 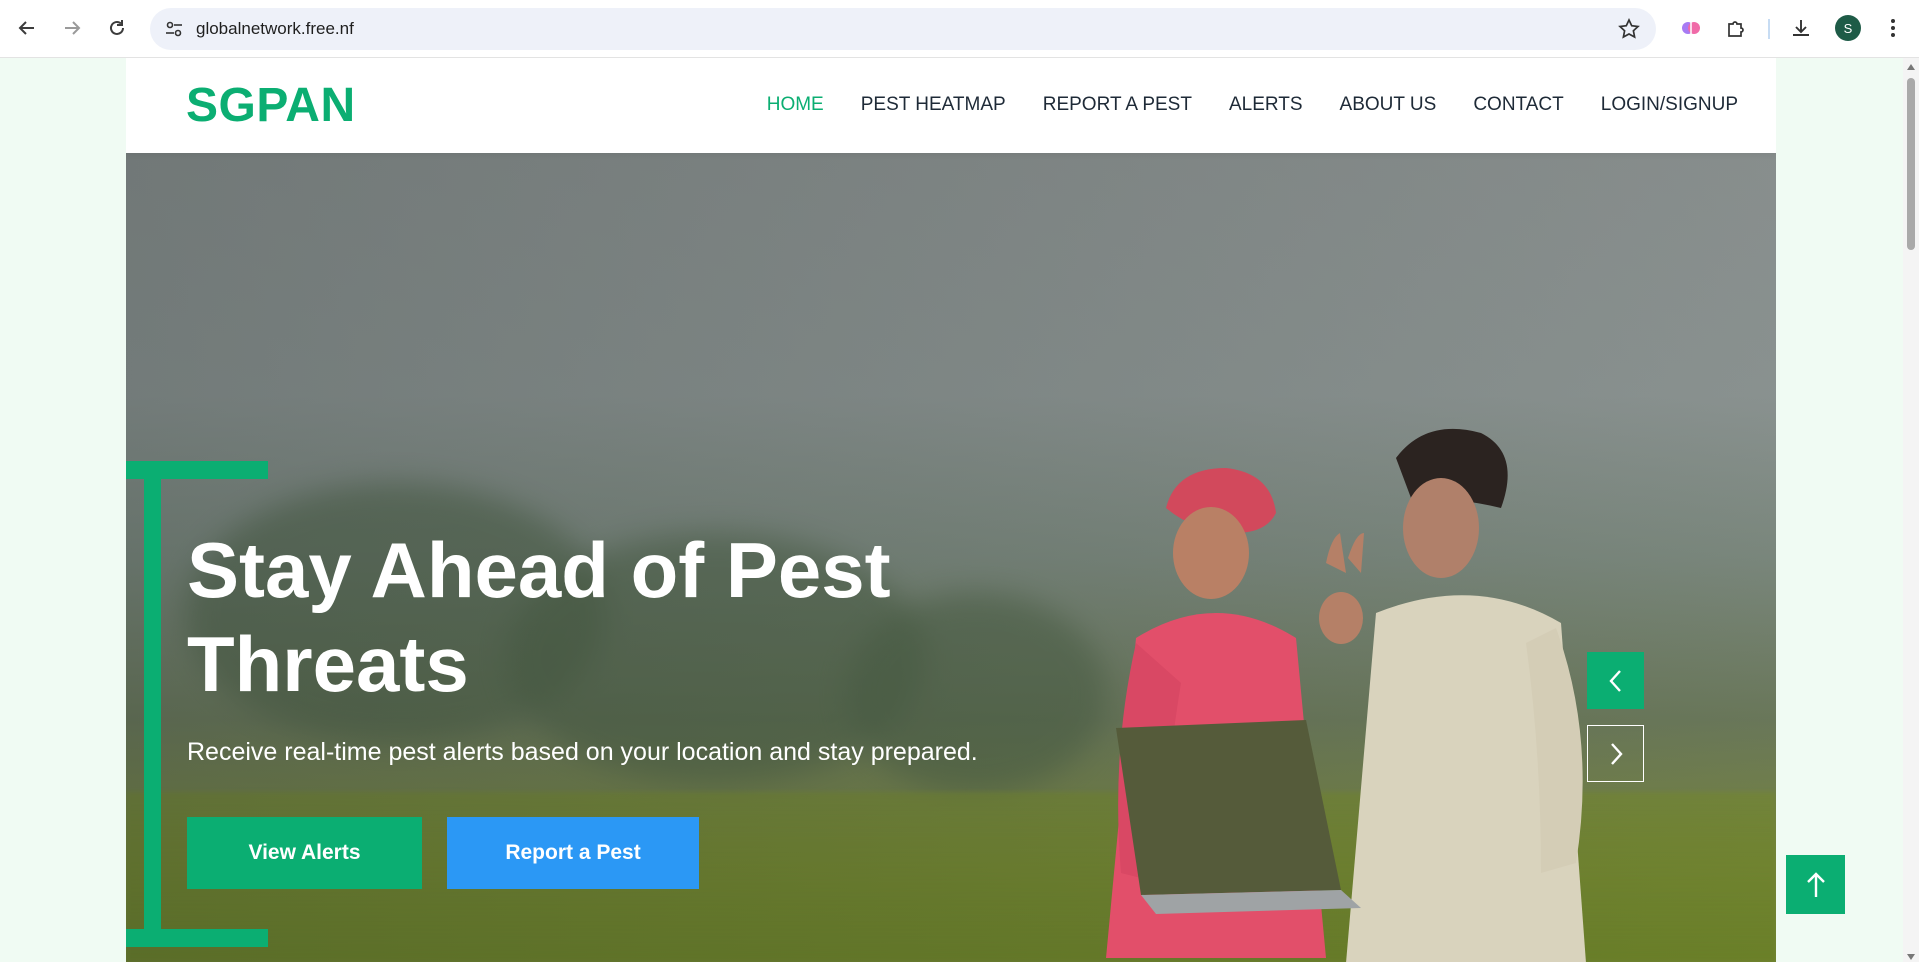 I want to click on back-icon, so click(x=27, y=28).